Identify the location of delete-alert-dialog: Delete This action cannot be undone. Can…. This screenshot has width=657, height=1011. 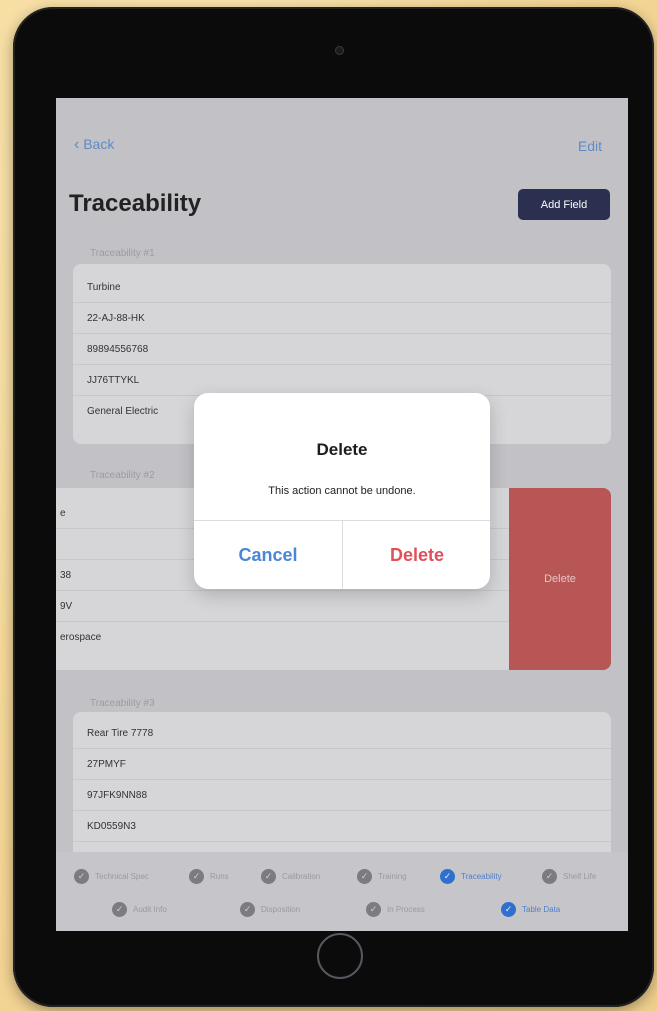
(342, 491).